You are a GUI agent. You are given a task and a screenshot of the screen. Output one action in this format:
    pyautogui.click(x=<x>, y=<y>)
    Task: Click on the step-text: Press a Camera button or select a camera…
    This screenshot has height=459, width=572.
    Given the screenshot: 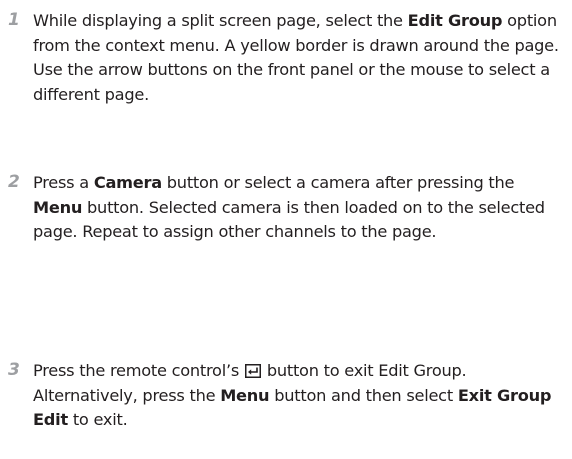 What is the action you would take?
    pyautogui.click(x=297, y=208)
    